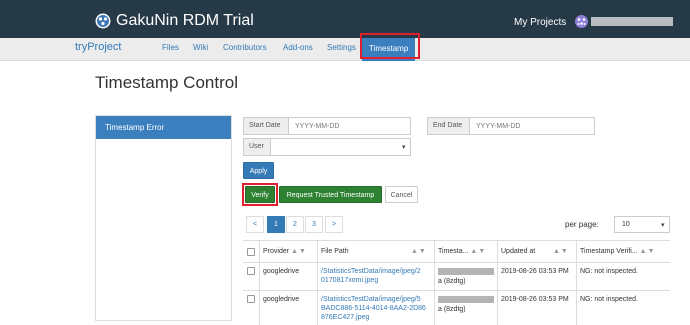 Image resolution: width=690 pixels, height=325 pixels. Describe the element at coordinates (345, 317) in the screenshot. I see `cell-file-path-line: 876EC427.jpeg` at that location.